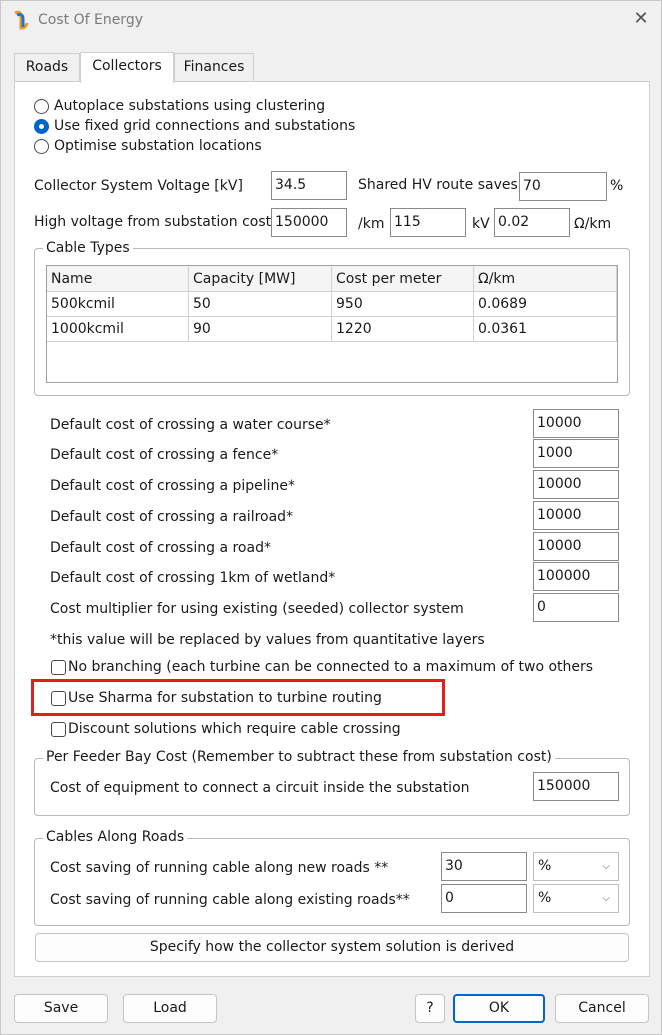 The width and height of the screenshot is (662, 1035). Describe the element at coordinates (309, 222) in the screenshot. I see `hv-cost-input: 150000` at that location.